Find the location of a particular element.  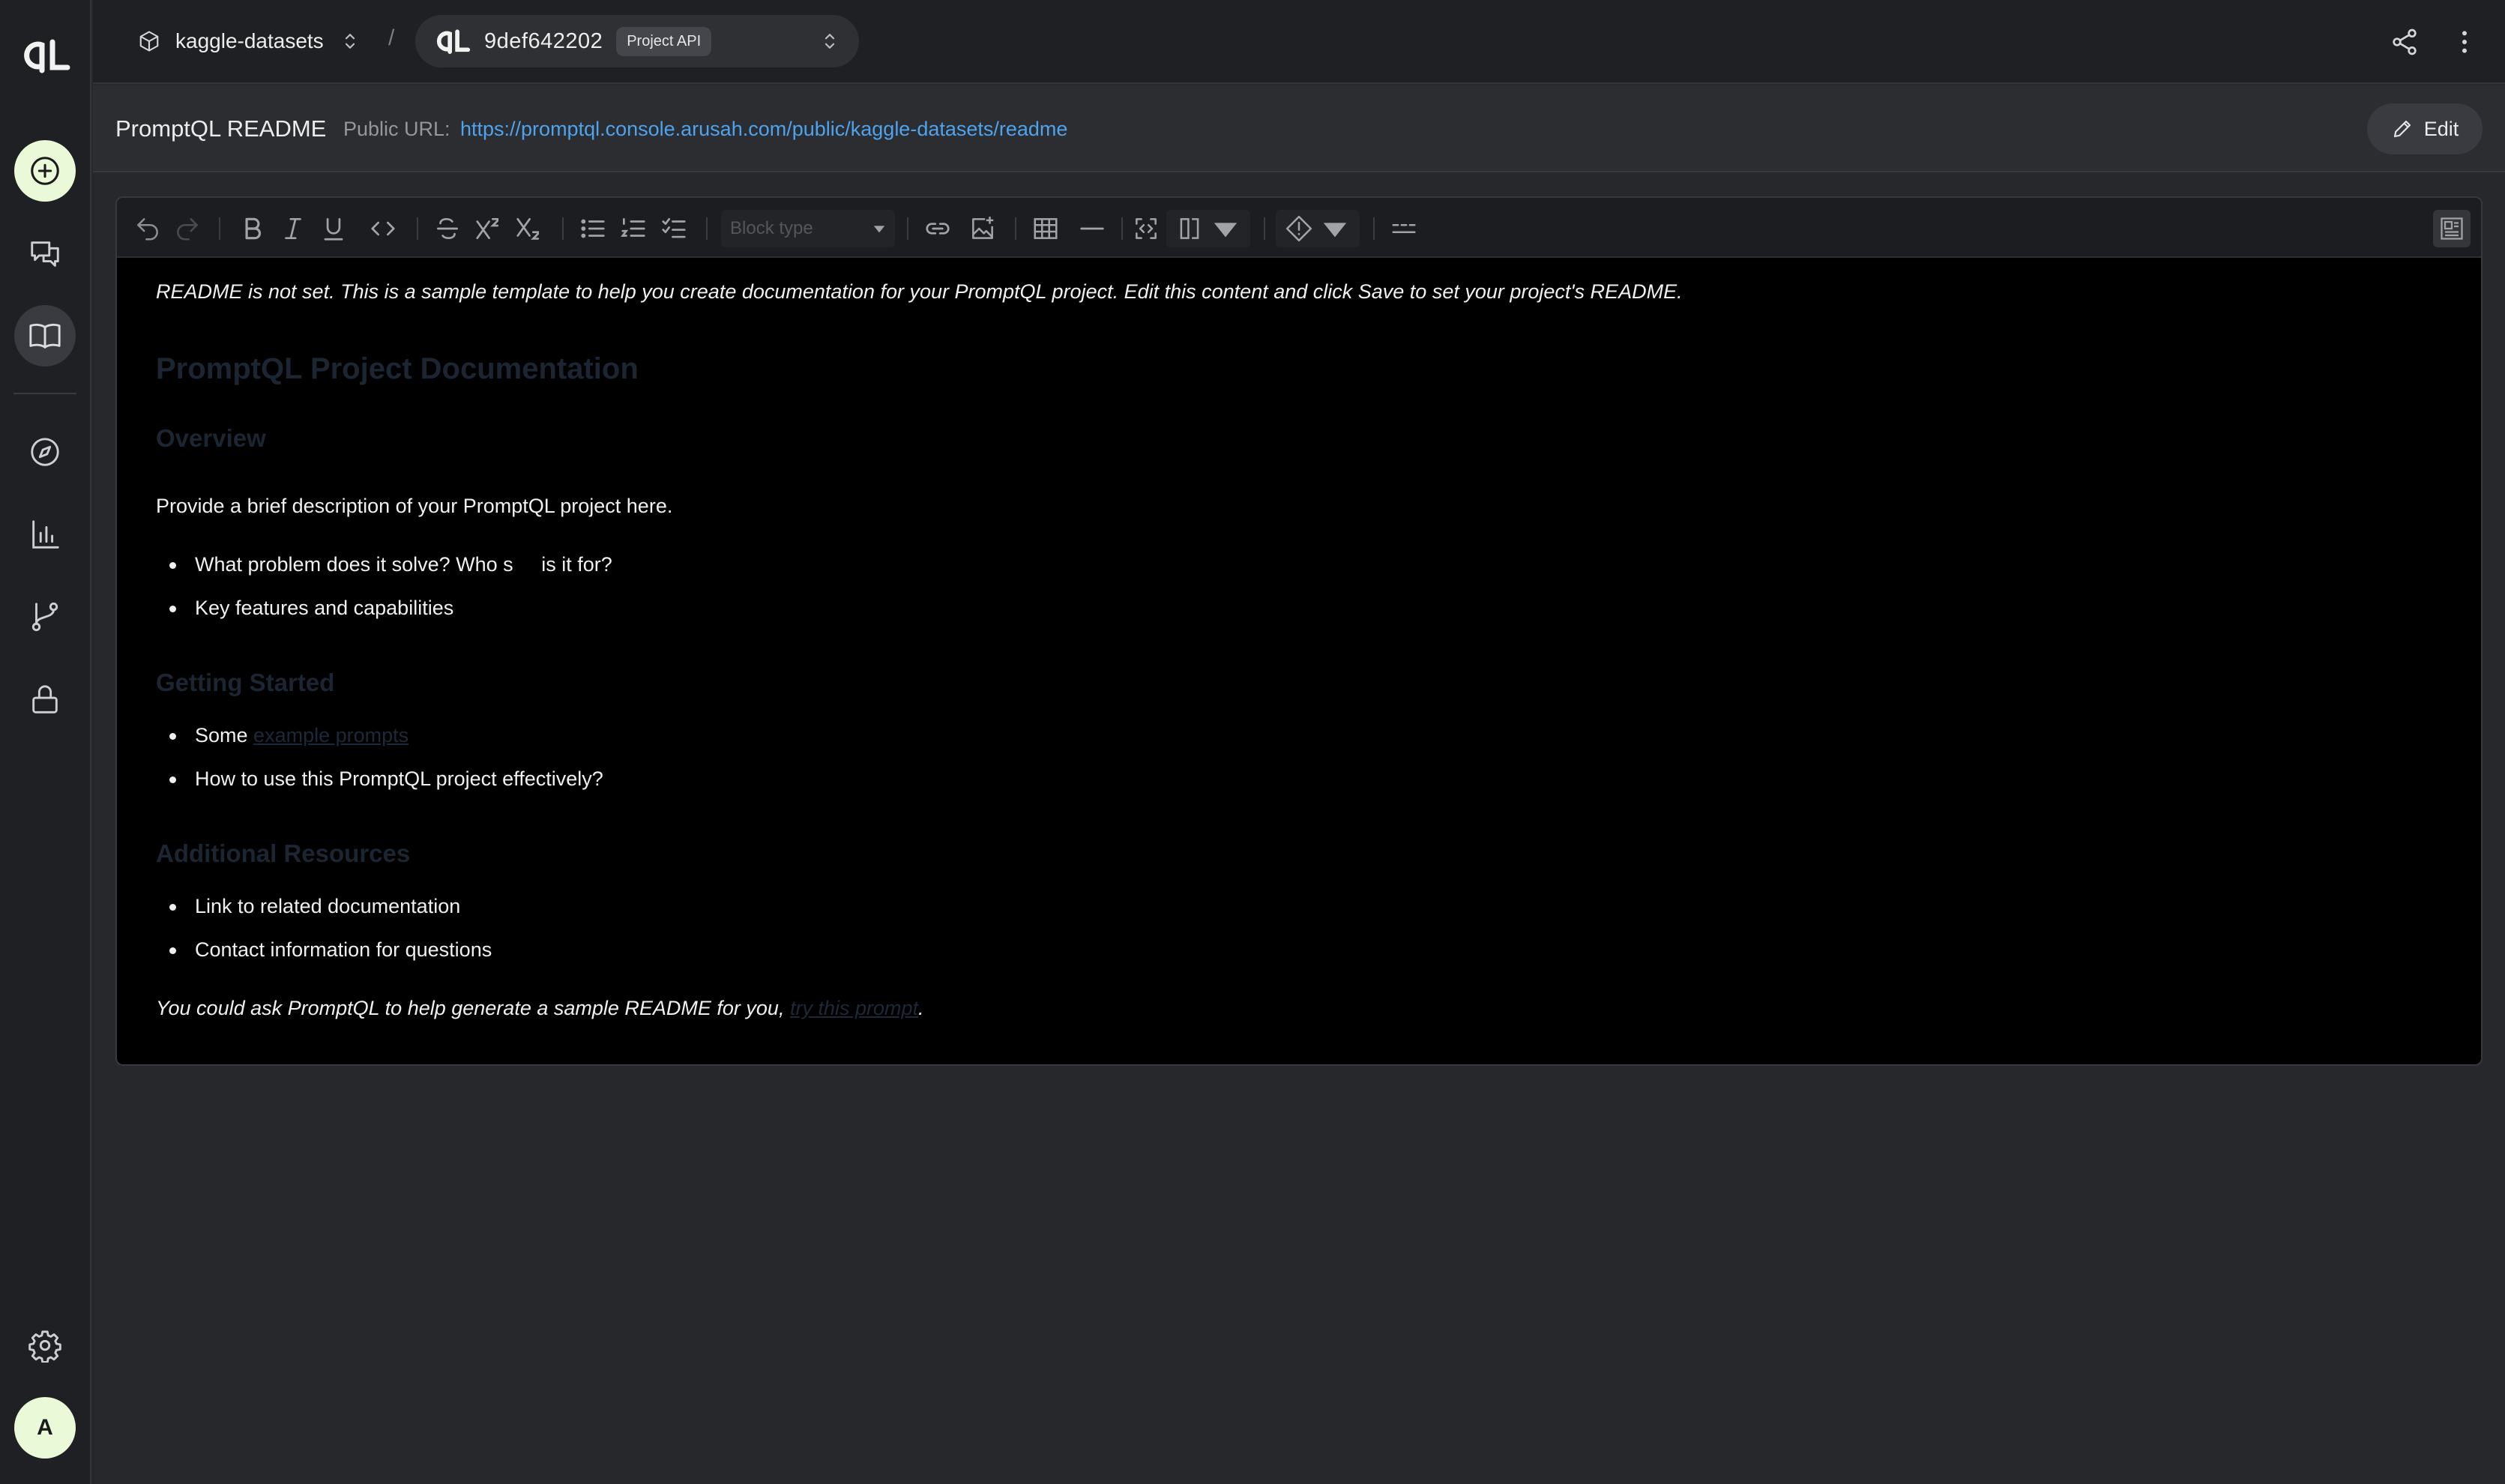

bold-button is located at coordinates (252, 228).